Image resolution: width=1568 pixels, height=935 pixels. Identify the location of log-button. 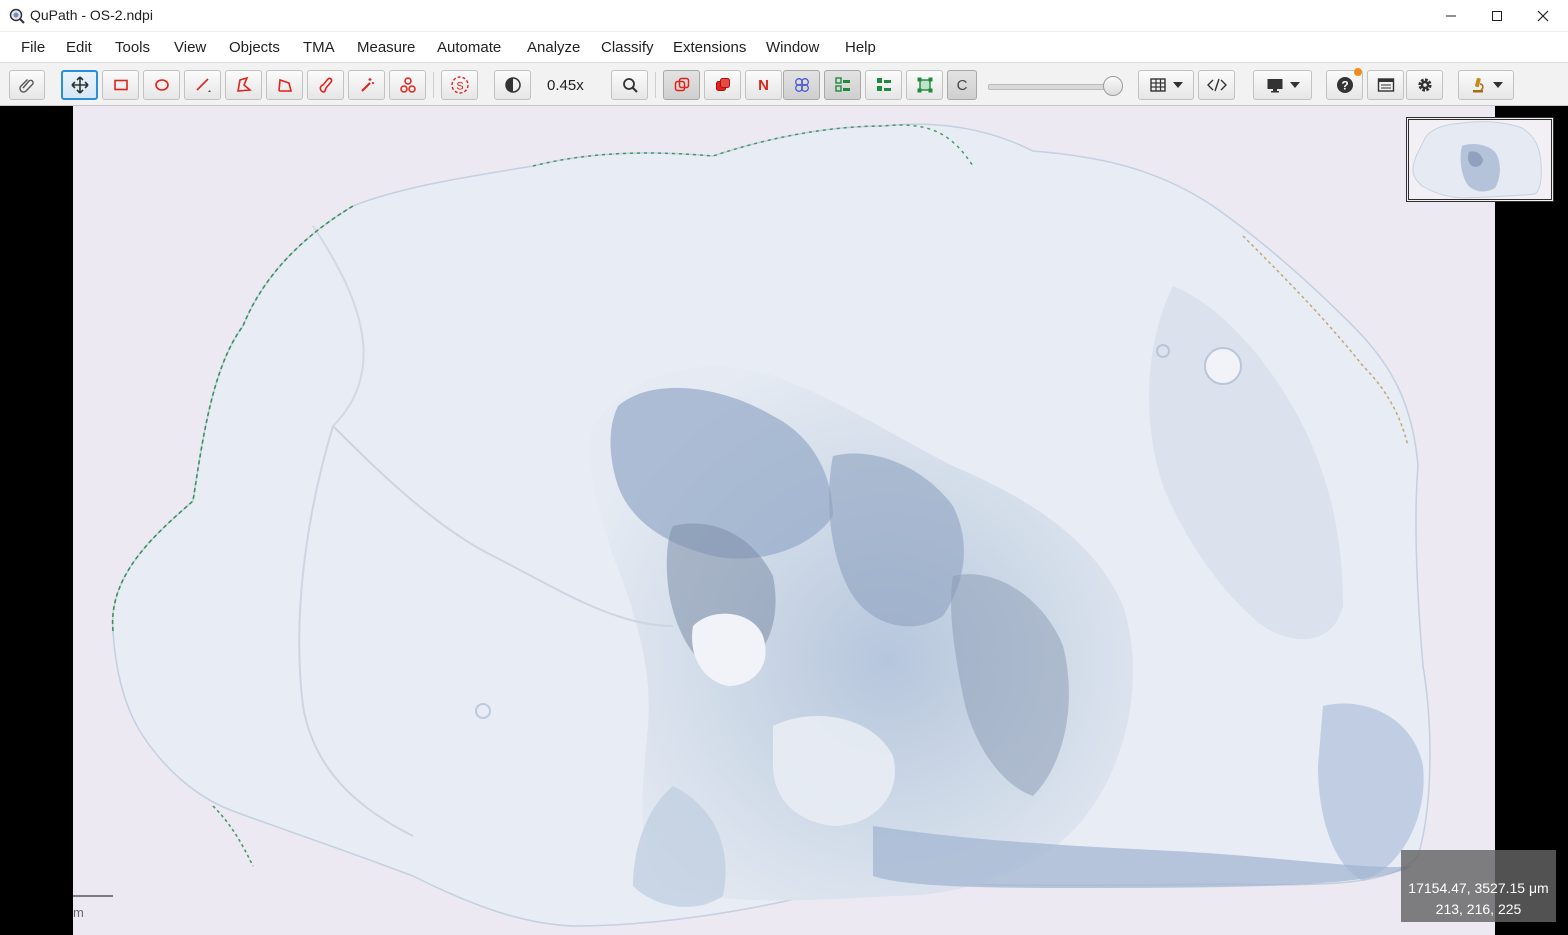
(1385, 85).